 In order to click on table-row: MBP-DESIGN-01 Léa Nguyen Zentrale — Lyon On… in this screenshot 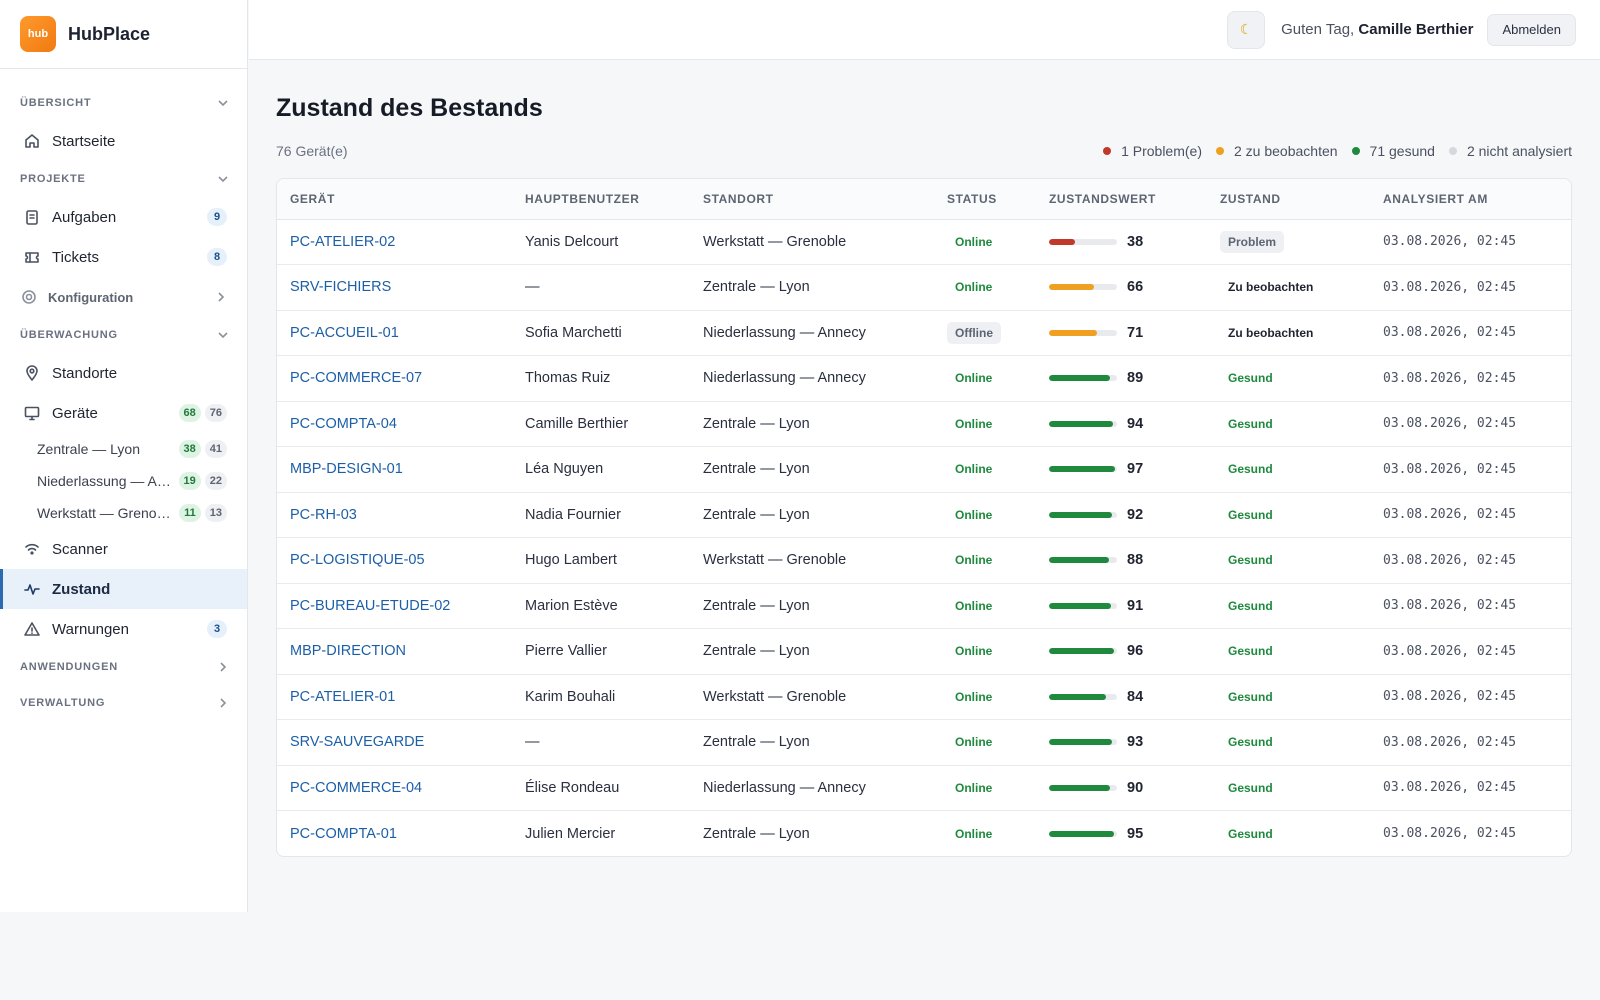, I will do `click(924, 469)`.